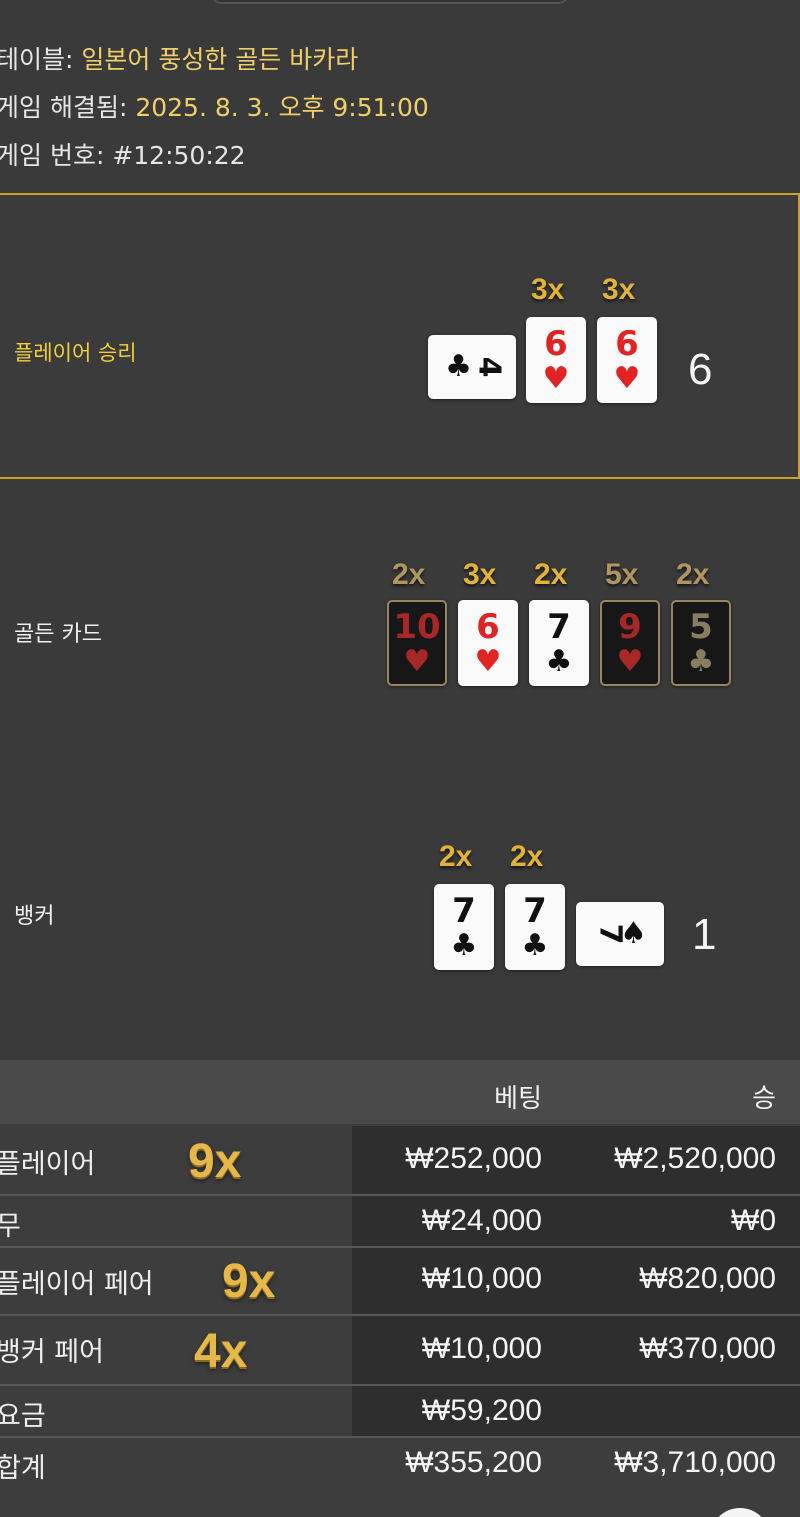 Image resolution: width=800 pixels, height=1517 pixels. I want to click on player-card-2-multiplier: 3x, so click(548, 289).